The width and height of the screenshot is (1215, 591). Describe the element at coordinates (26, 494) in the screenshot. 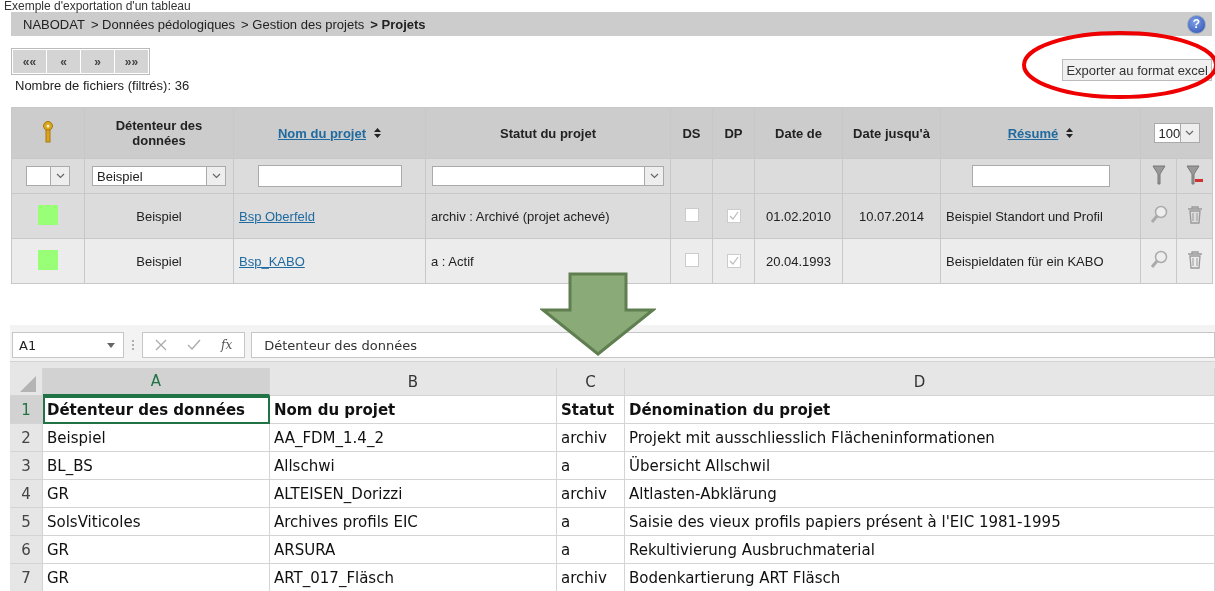

I see `row-header: 4` at that location.